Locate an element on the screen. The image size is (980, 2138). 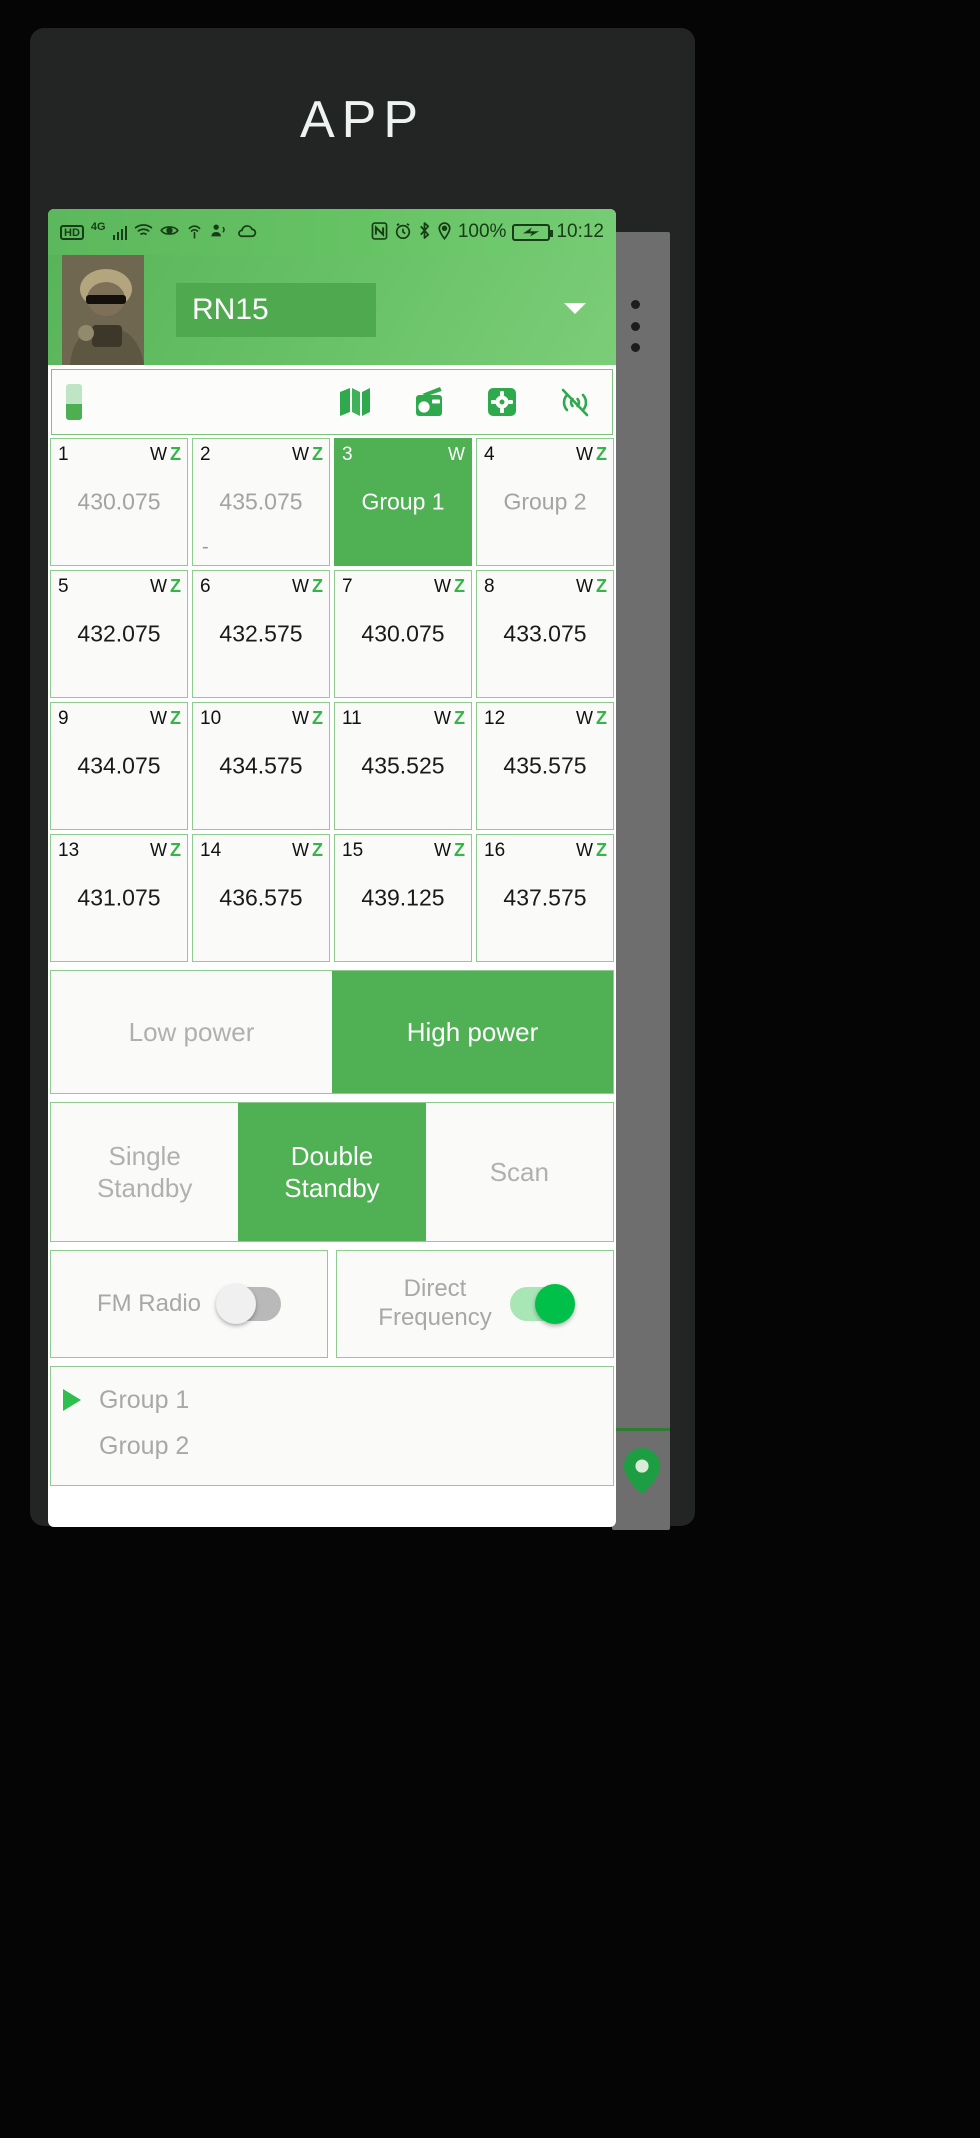
channel-cell: 5 WZ 432.075 is located at coordinates (119, 634).